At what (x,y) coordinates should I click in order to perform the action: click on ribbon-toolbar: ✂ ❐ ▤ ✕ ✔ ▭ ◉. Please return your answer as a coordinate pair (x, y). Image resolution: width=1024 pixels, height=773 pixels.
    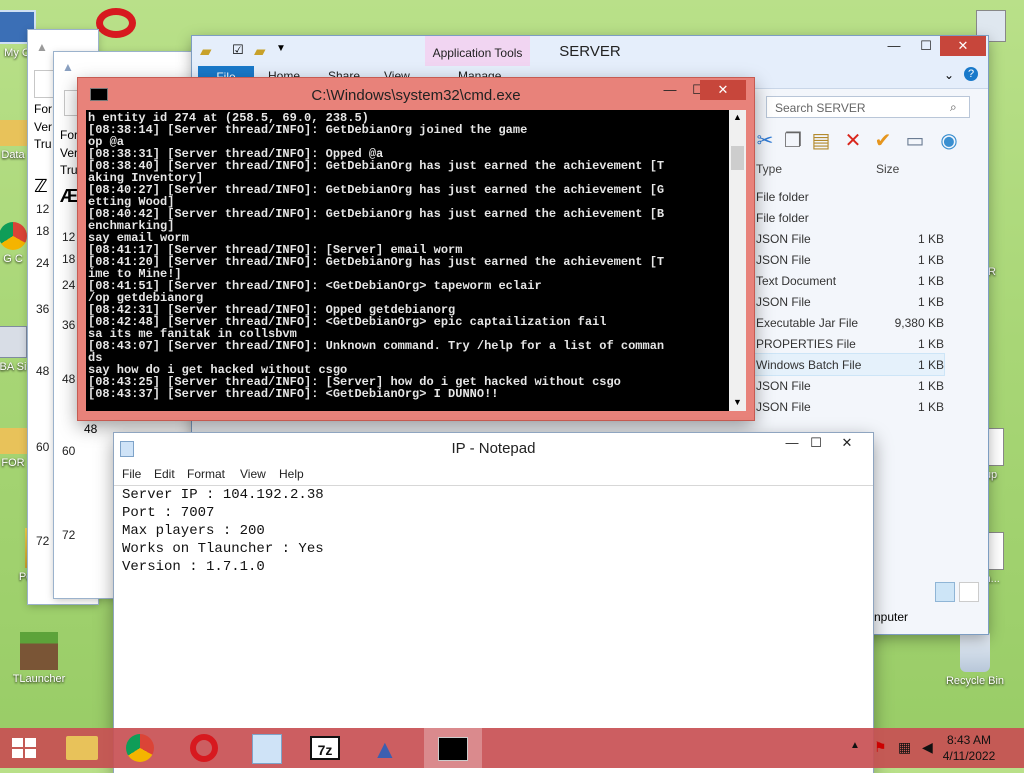
    Looking at the image, I should click on (870, 143).